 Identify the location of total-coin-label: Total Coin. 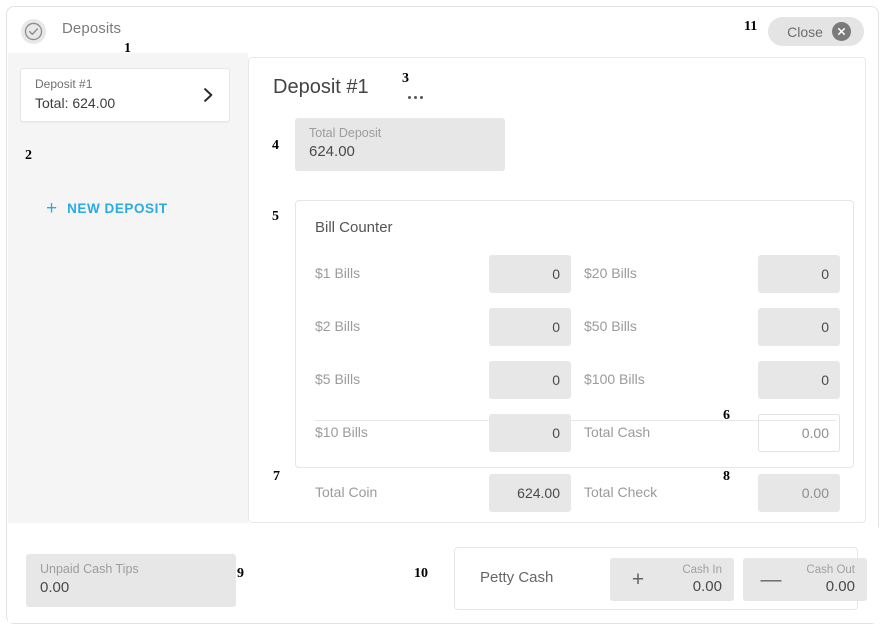
(346, 492).